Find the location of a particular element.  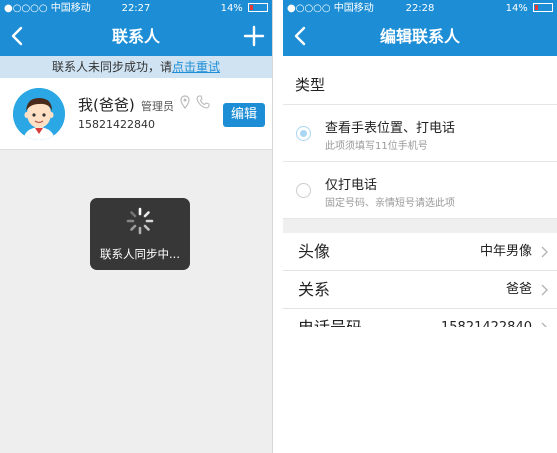

page-title: 编辑联系人 is located at coordinates (419, 36).